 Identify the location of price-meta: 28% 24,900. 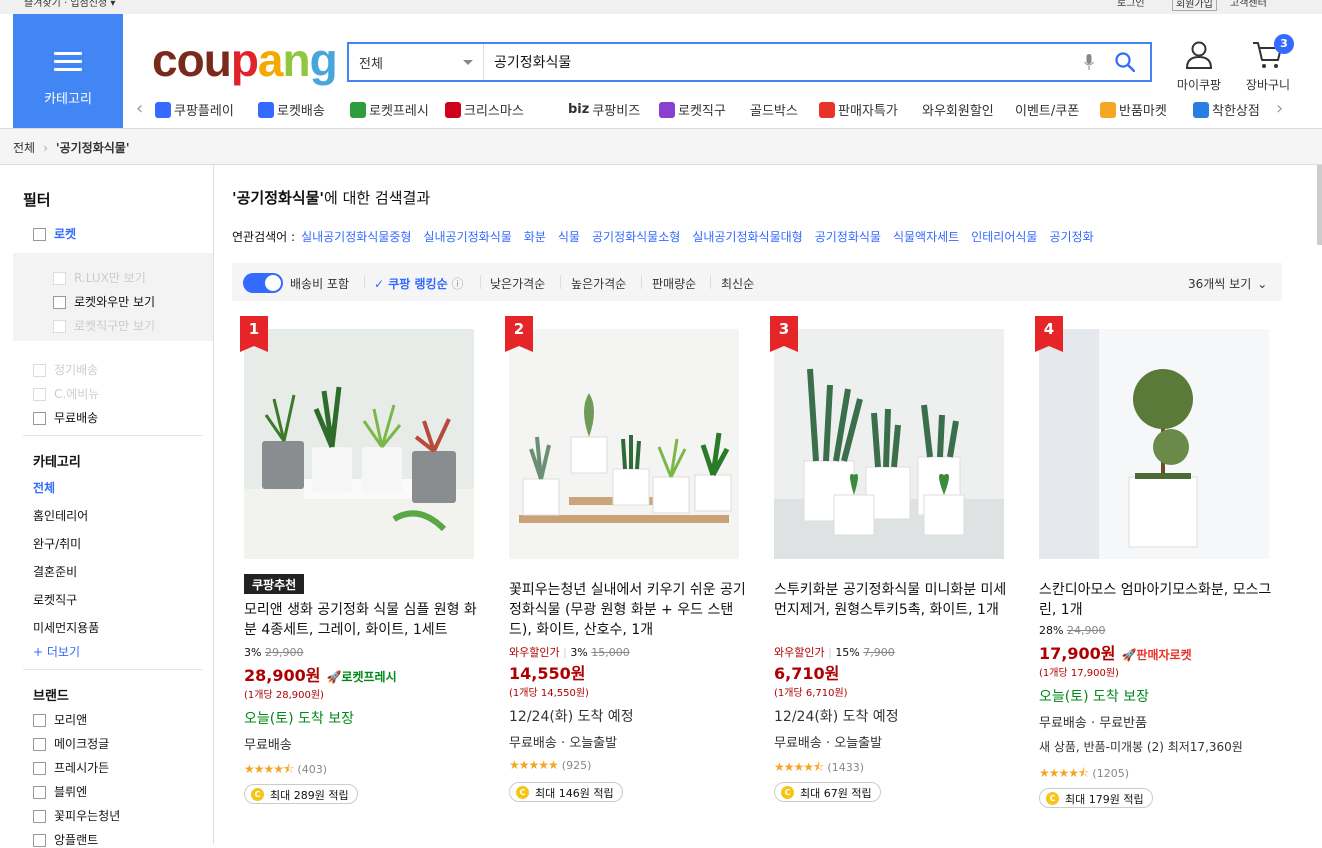
(1072, 630).